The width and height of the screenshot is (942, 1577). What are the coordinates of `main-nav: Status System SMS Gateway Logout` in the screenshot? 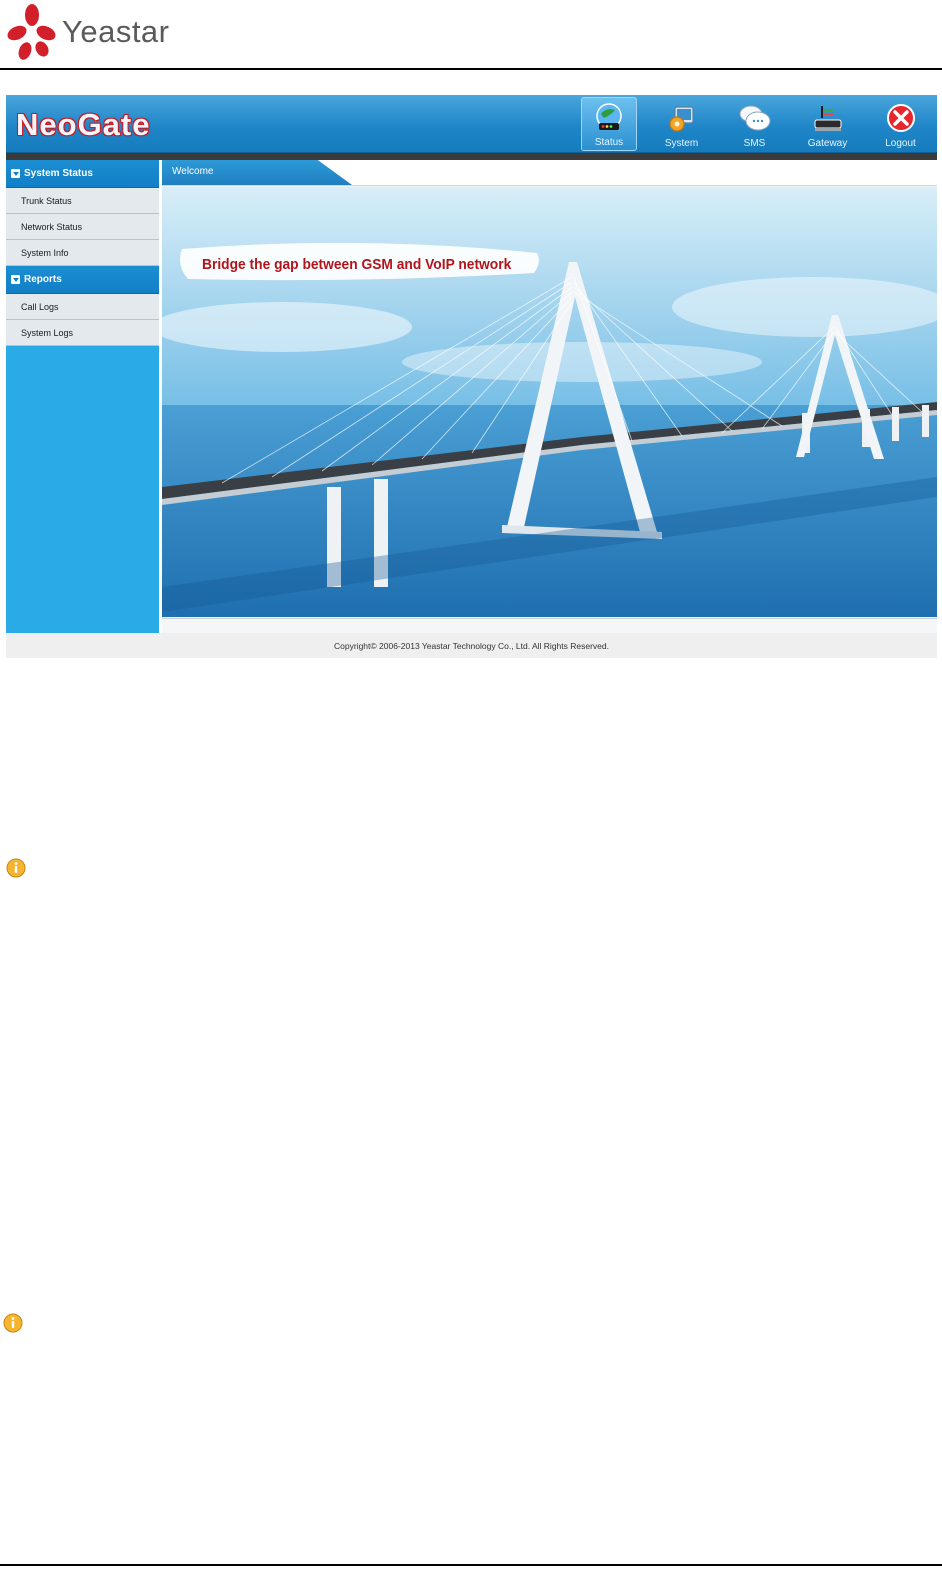 It's located at (755, 124).